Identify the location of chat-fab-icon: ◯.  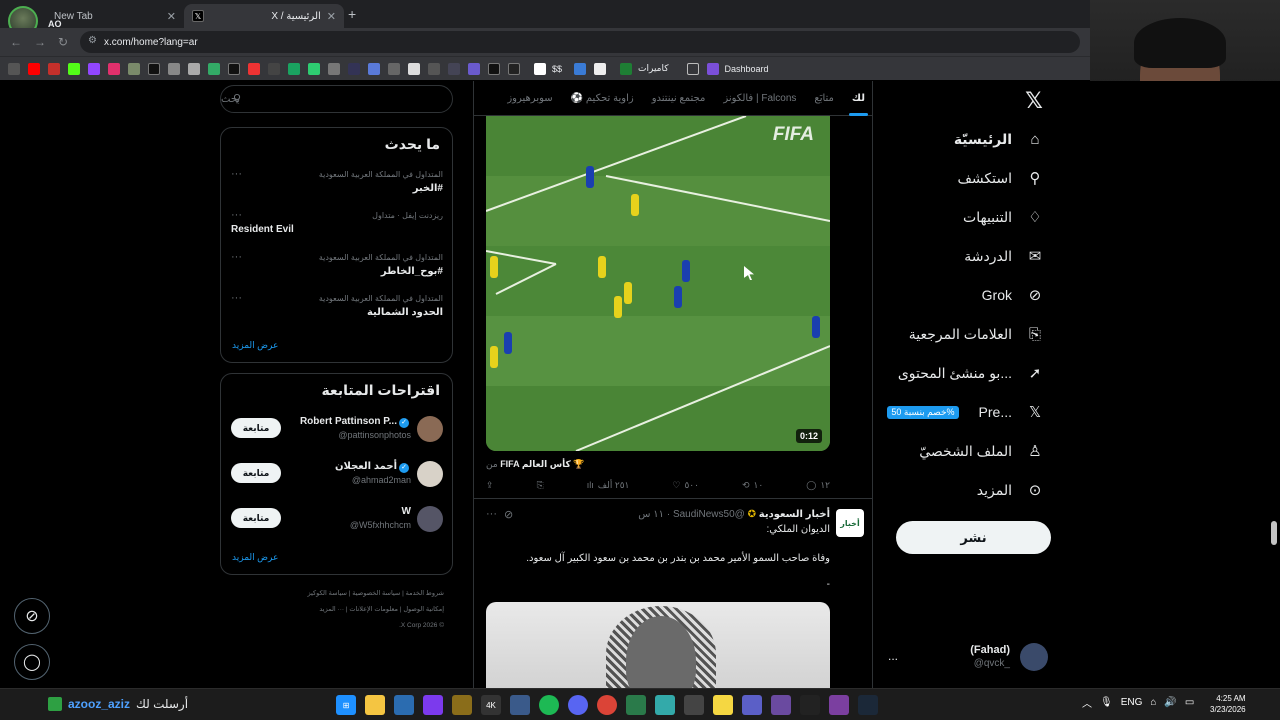
(32, 662).